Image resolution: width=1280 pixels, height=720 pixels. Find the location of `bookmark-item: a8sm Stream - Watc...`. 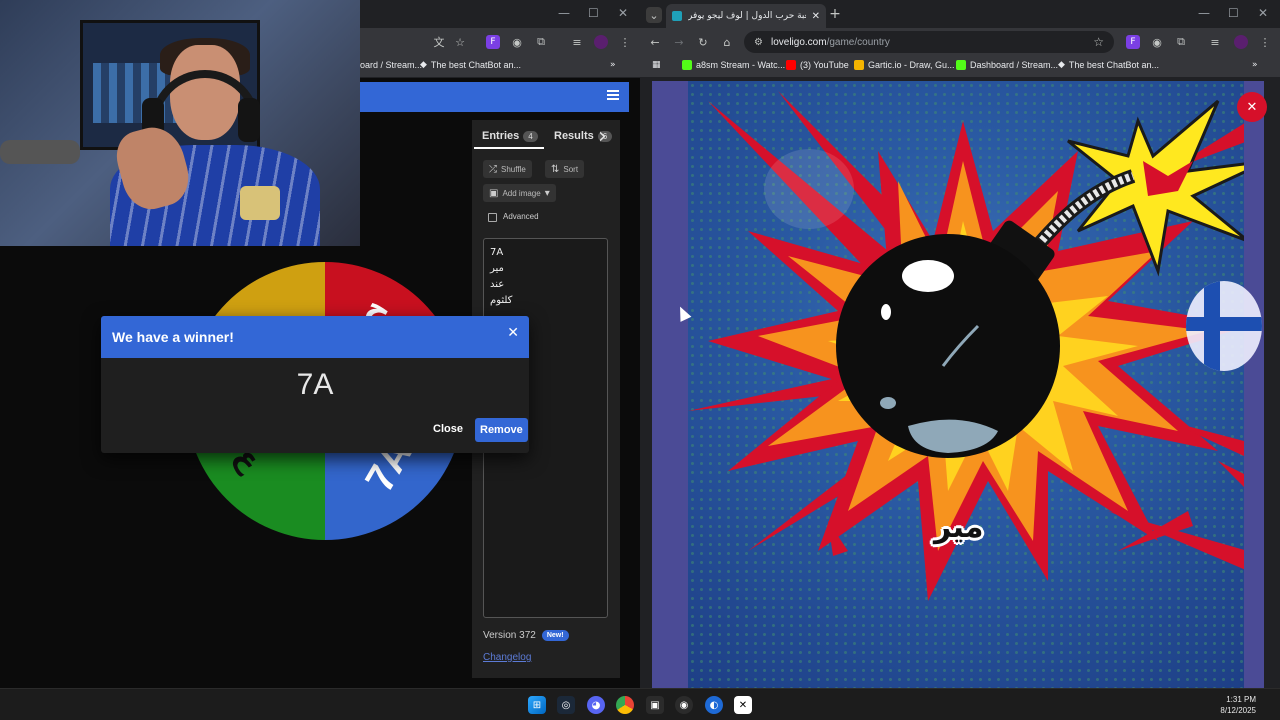

bookmark-item: a8sm Stream - Watc... is located at coordinates (733, 65).